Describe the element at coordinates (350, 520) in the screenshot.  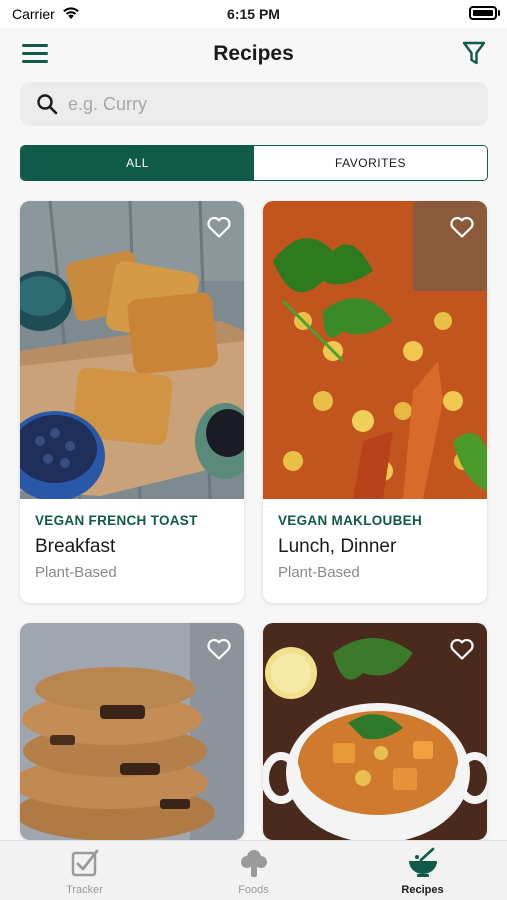
I see `recipe-name: VEGAN MAKLOUBEH` at that location.